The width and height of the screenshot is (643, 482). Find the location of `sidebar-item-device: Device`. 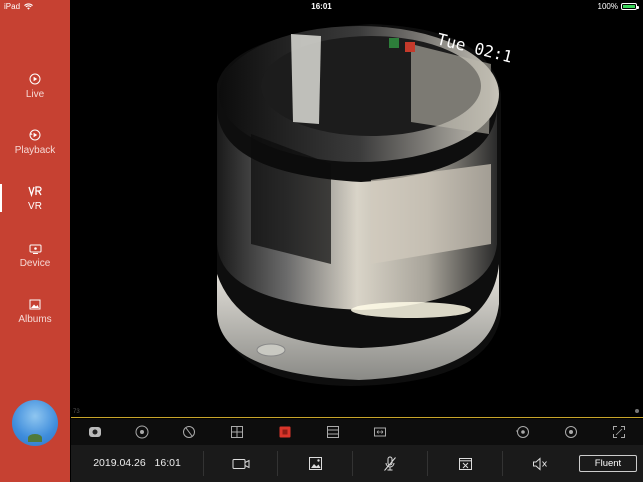

sidebar-item-device: Device is located at coordinates (35, 255).